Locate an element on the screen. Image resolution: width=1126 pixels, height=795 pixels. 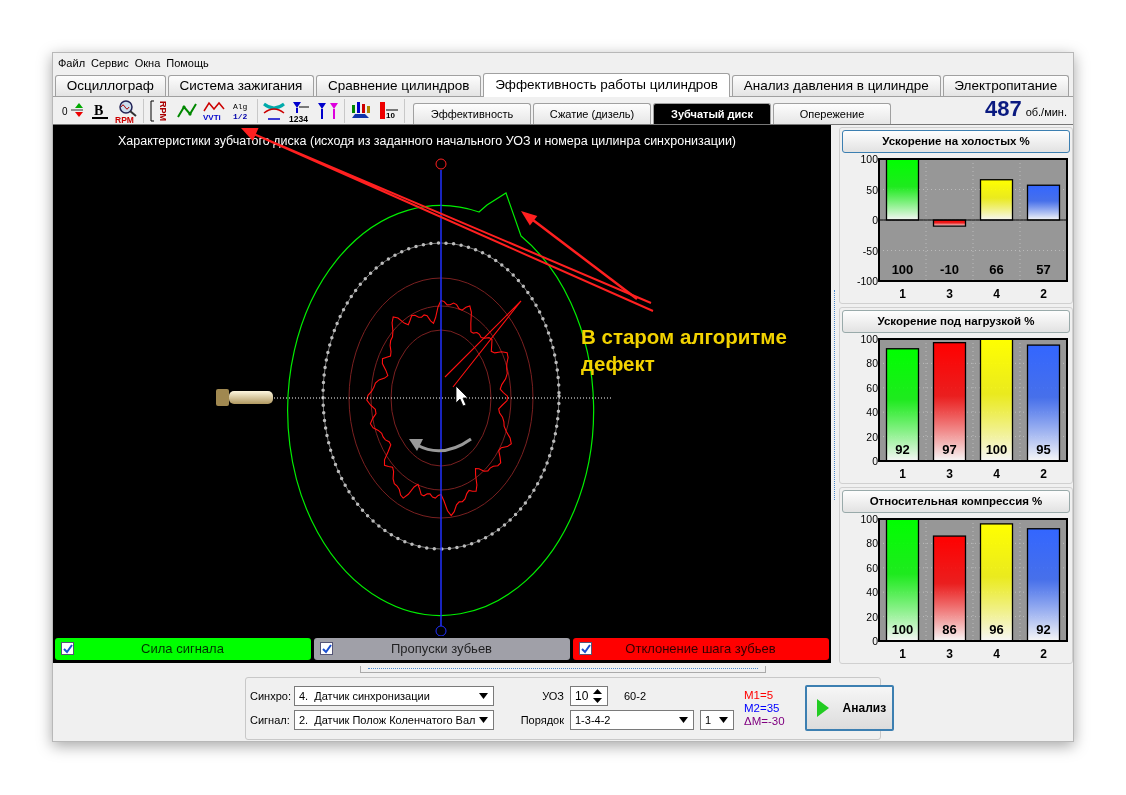
menu-item: Окна is located at coordinates (147, 62).